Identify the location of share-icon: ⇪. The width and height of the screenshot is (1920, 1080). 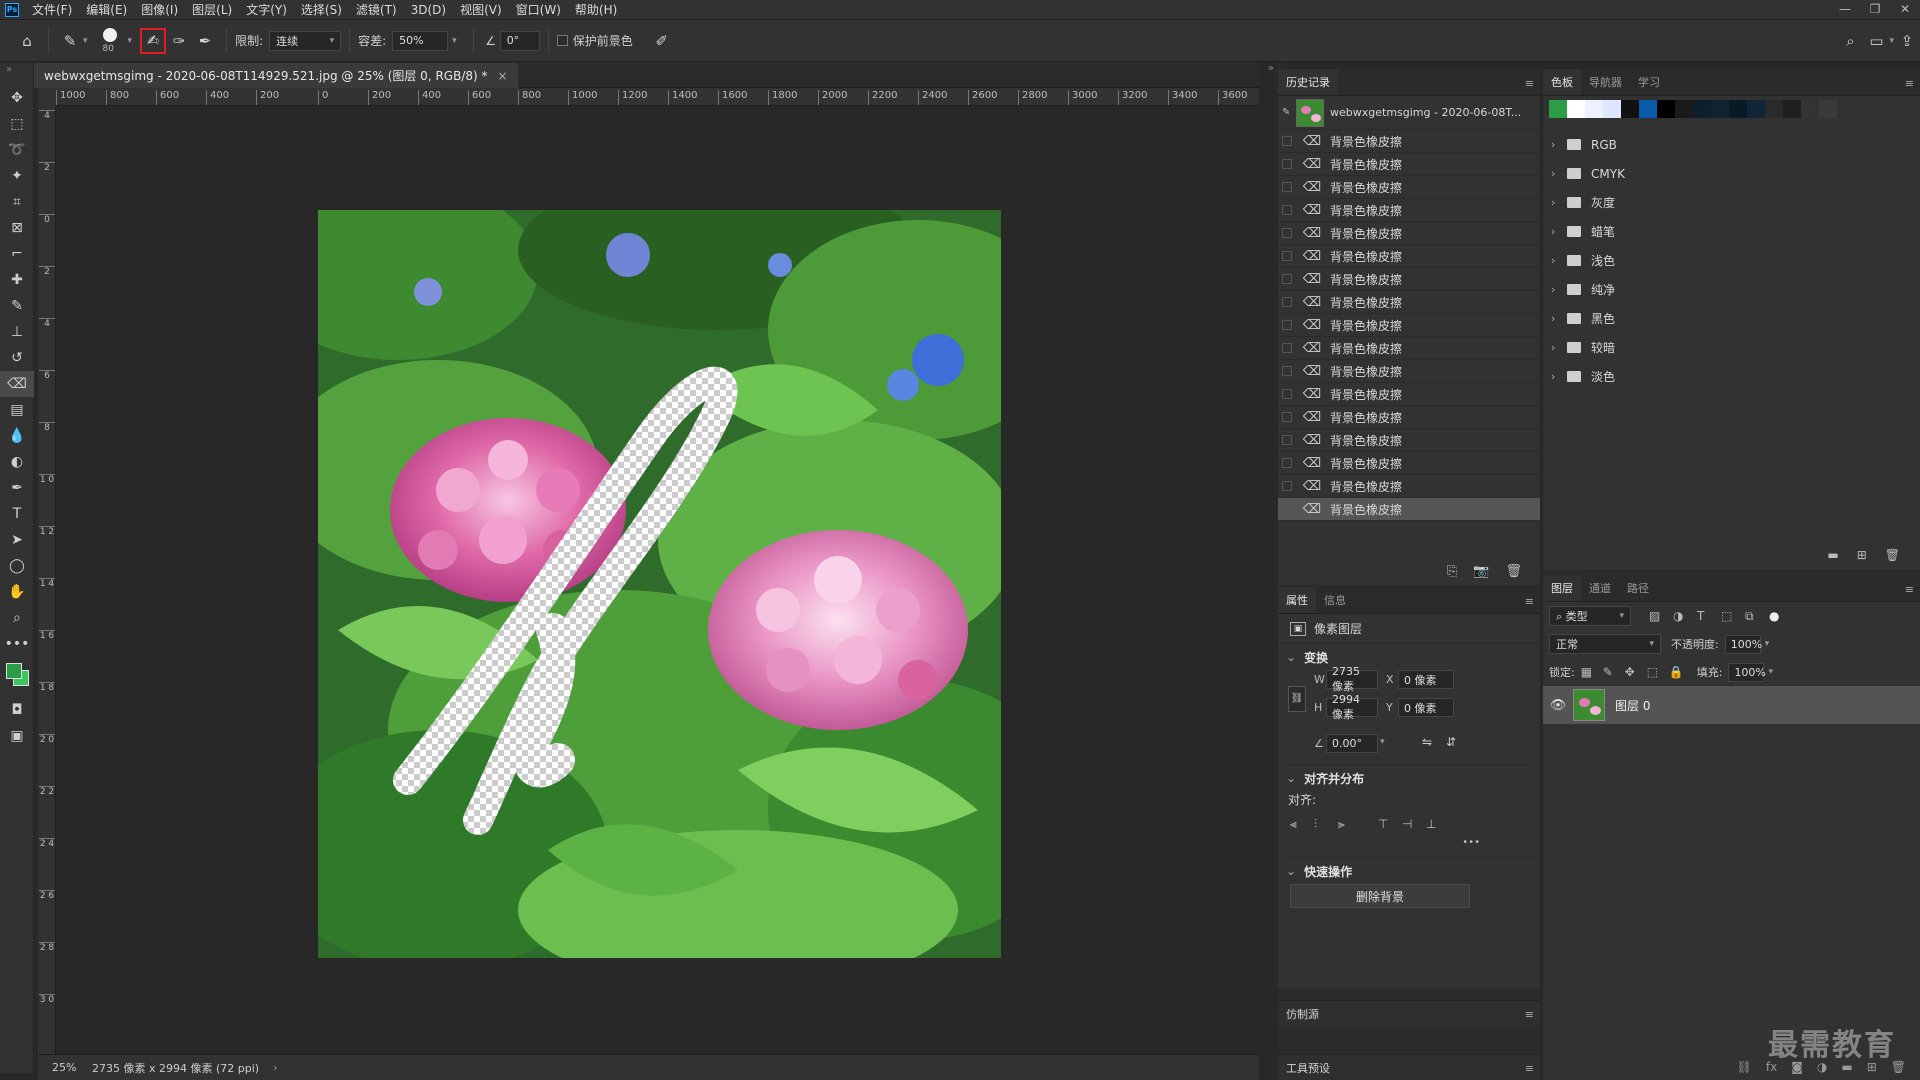
(1907, 41).